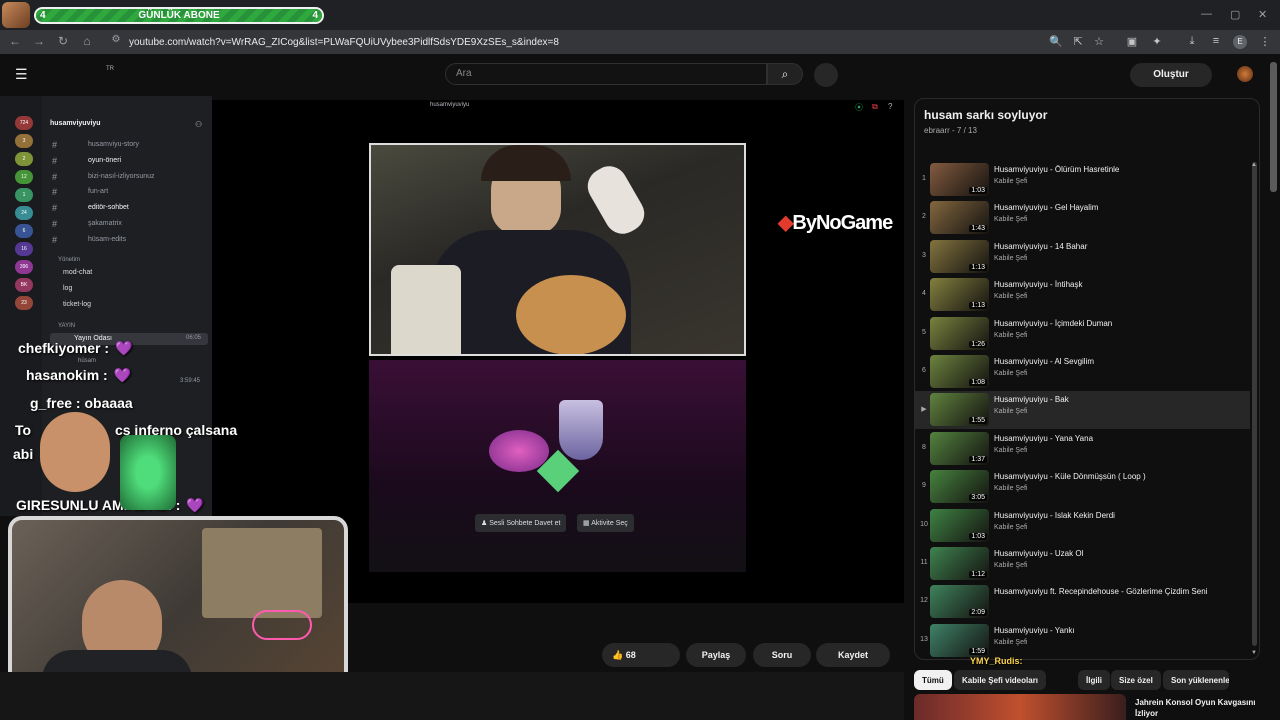 The image size is (1280, 720). I want to click on playlist-item-thumbnail: 1:26, so click(959, 333).